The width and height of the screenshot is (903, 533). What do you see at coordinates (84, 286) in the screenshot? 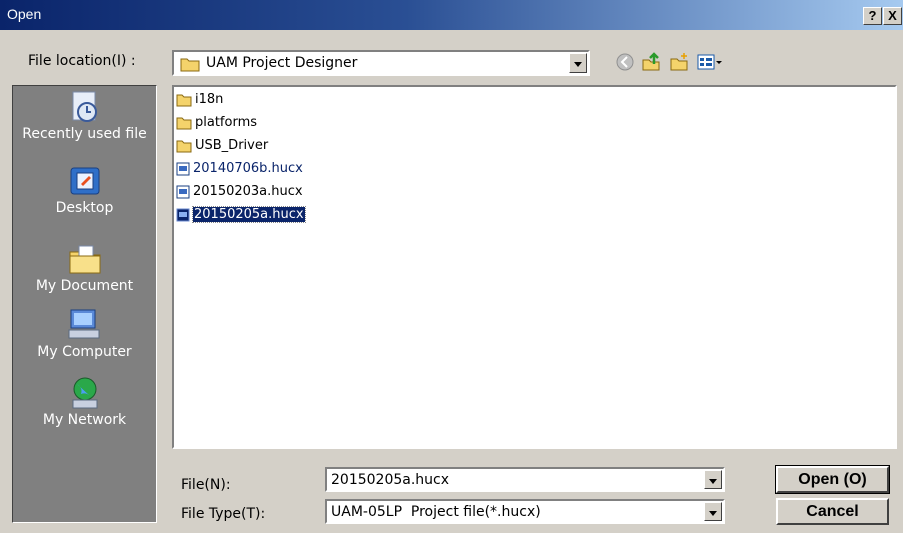
I see `place-label: My Document` at bounding box center [84, 286].